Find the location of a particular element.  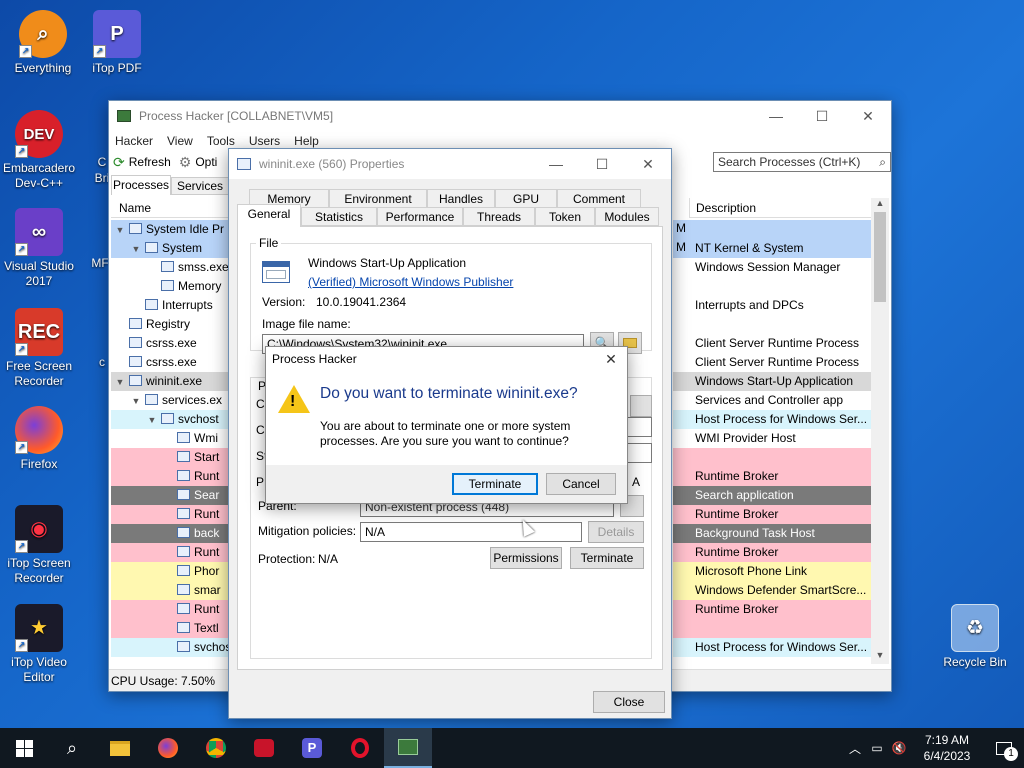

warning-mark: ! is located at coordinates (293, 401).